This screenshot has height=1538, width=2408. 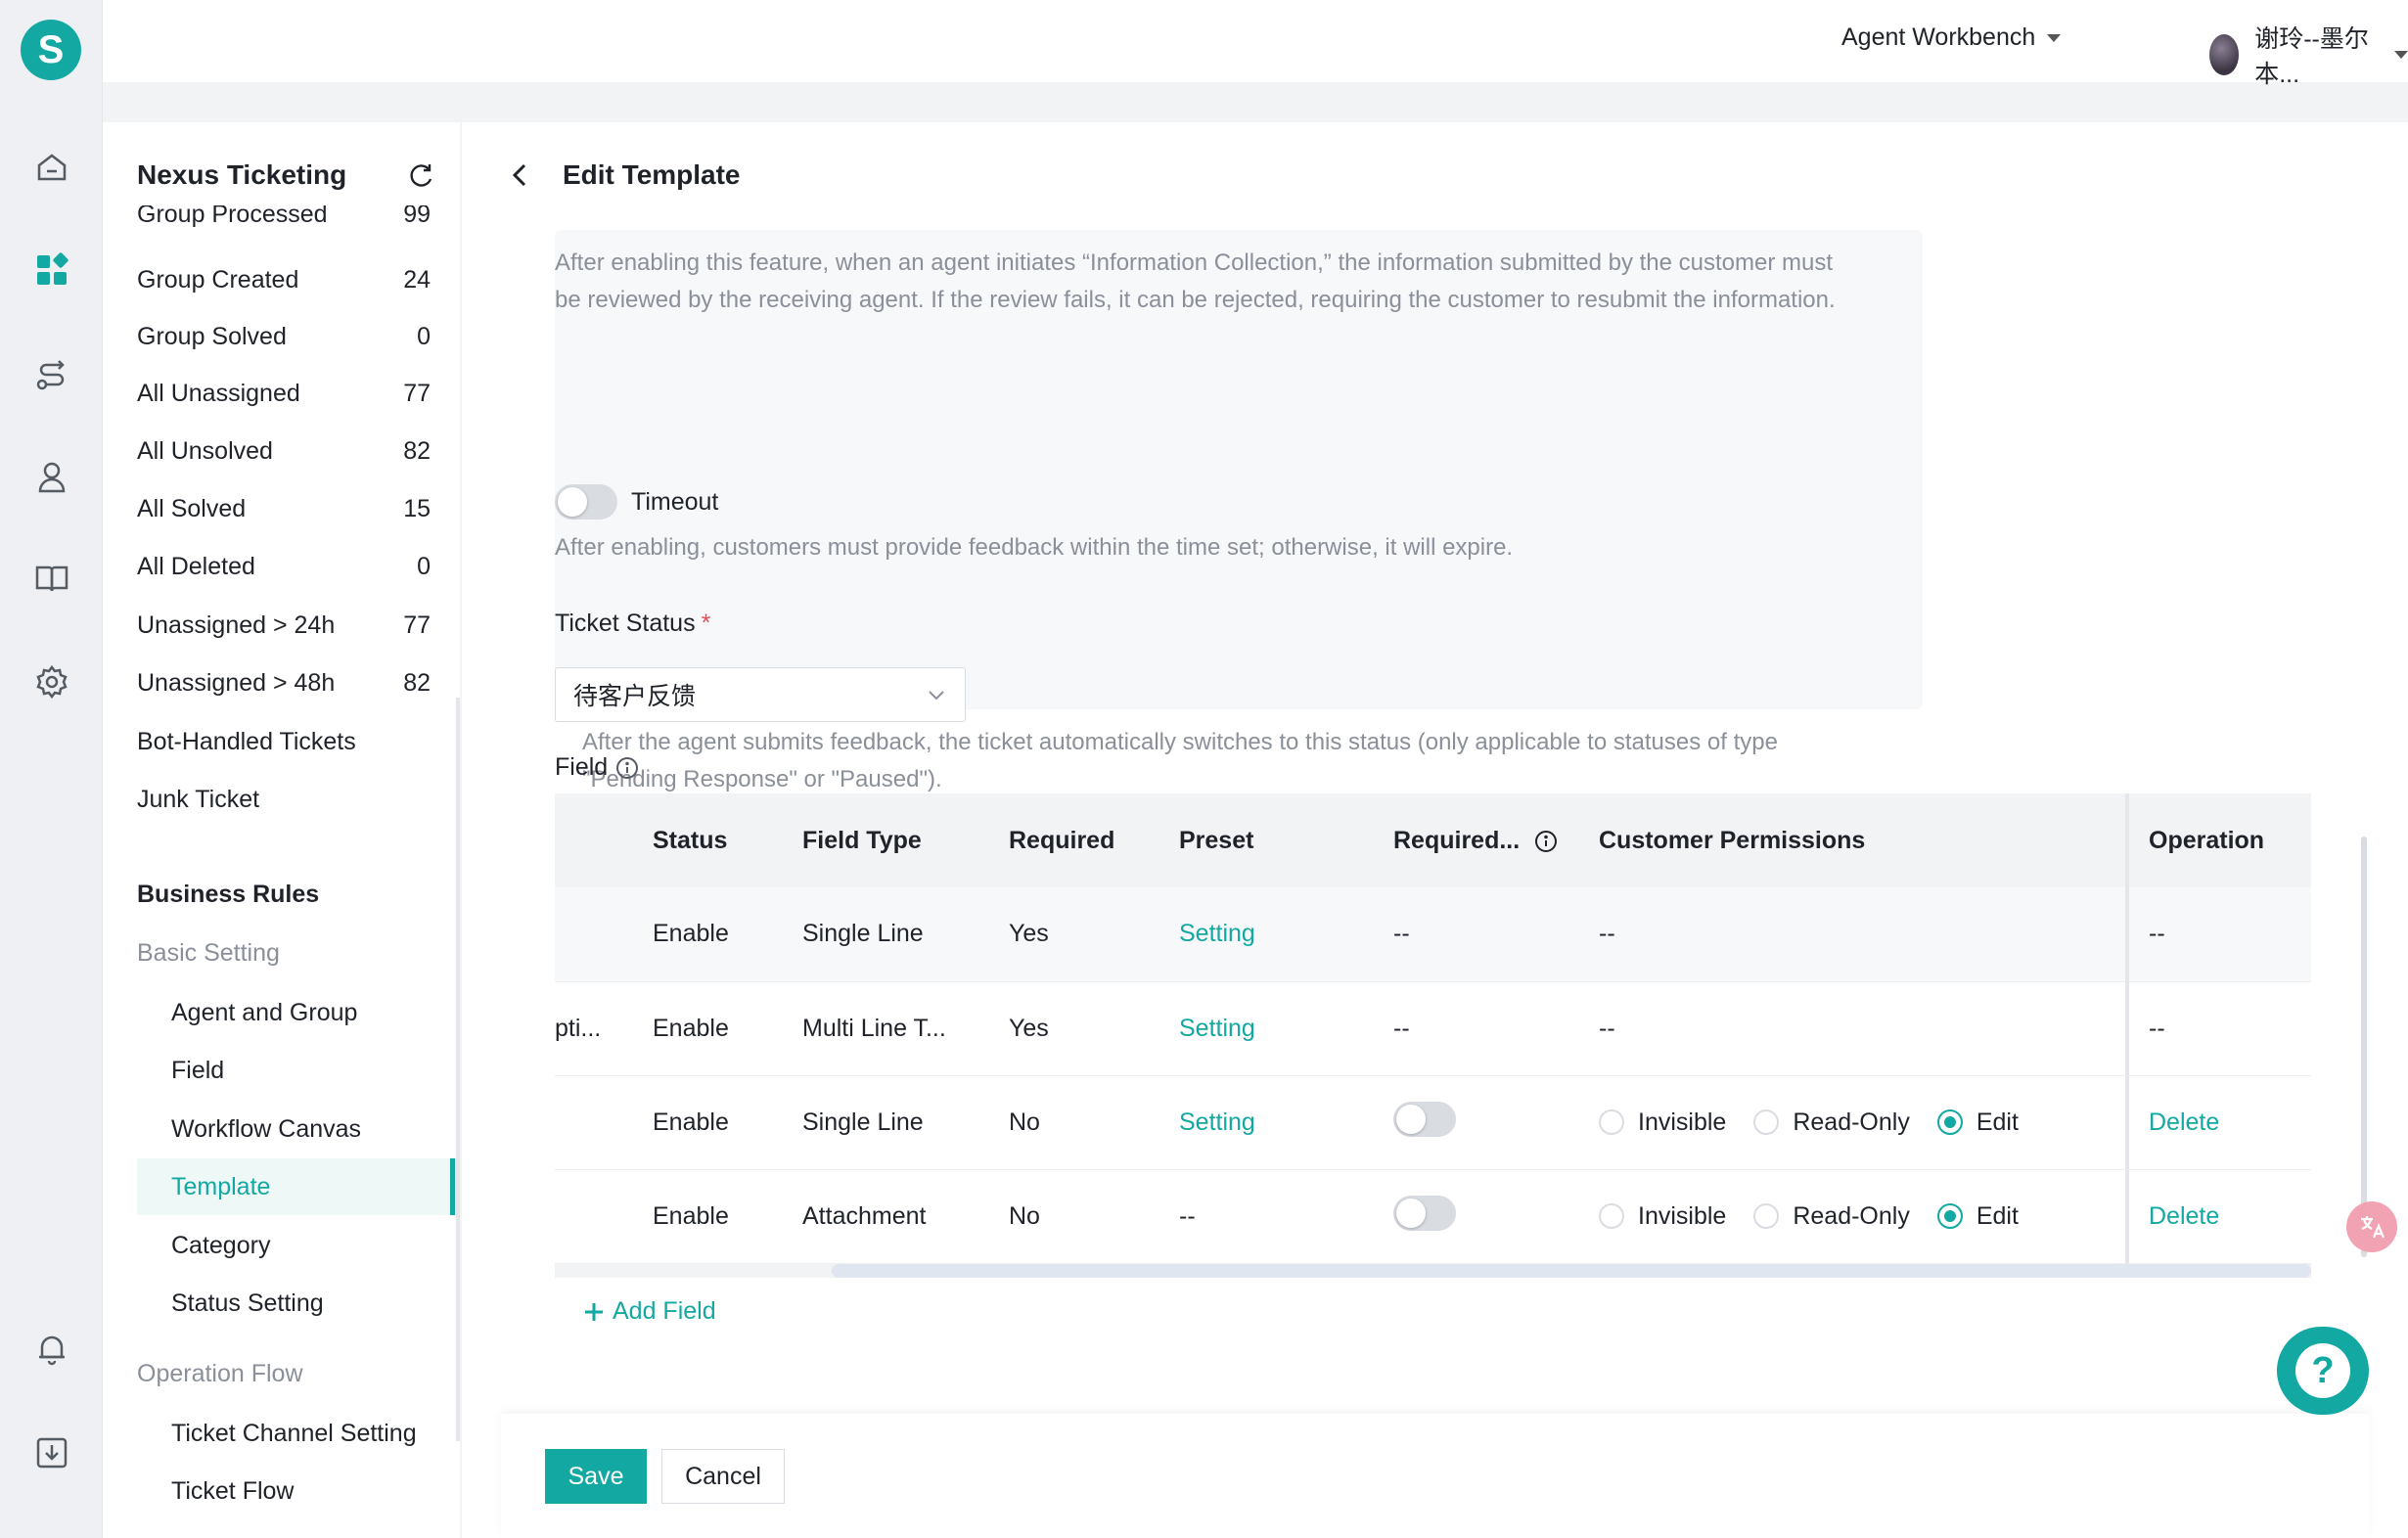 I want to click on sidebar-item-label: All Deleted, so click(x=196, y=566).